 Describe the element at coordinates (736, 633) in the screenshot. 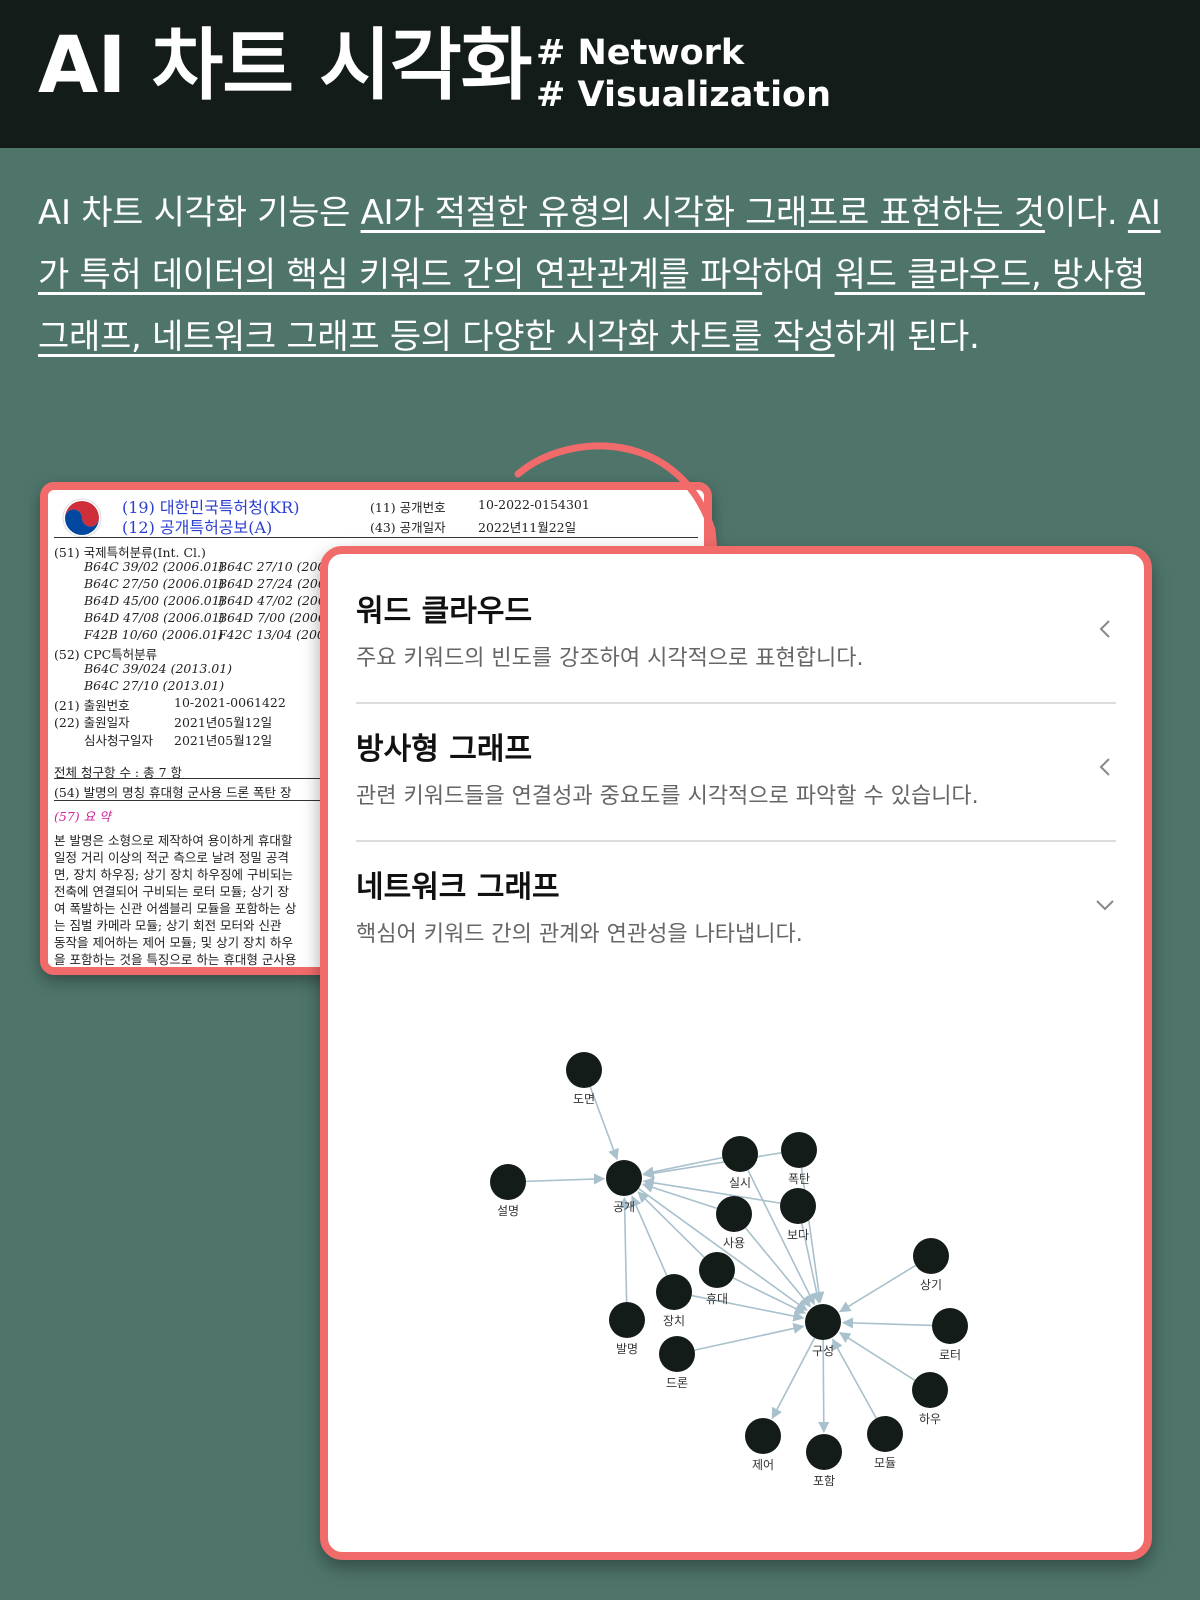

I see `option-word-cloud: 워드 클라우드 주요 키워드의 빈도를 강조하여 시각적으로 표현합니다.` at that location.